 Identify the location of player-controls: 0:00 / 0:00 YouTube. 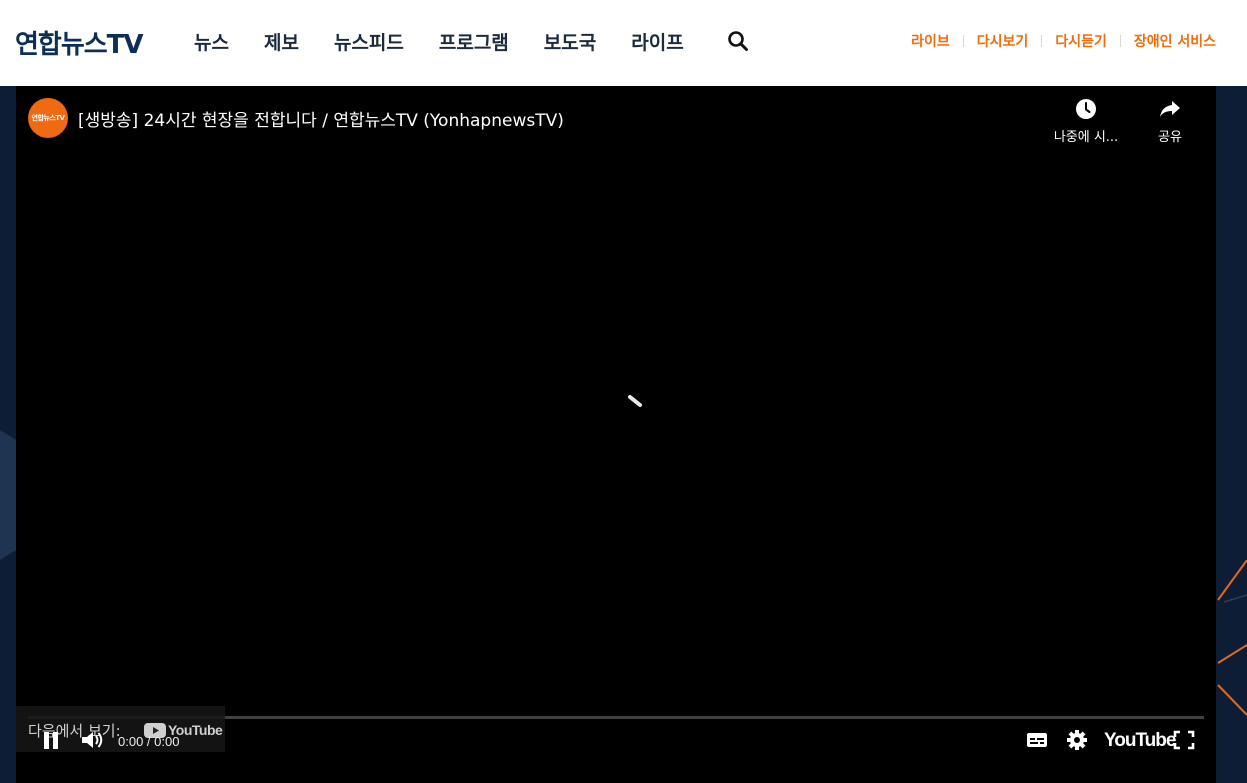
(616, 742).